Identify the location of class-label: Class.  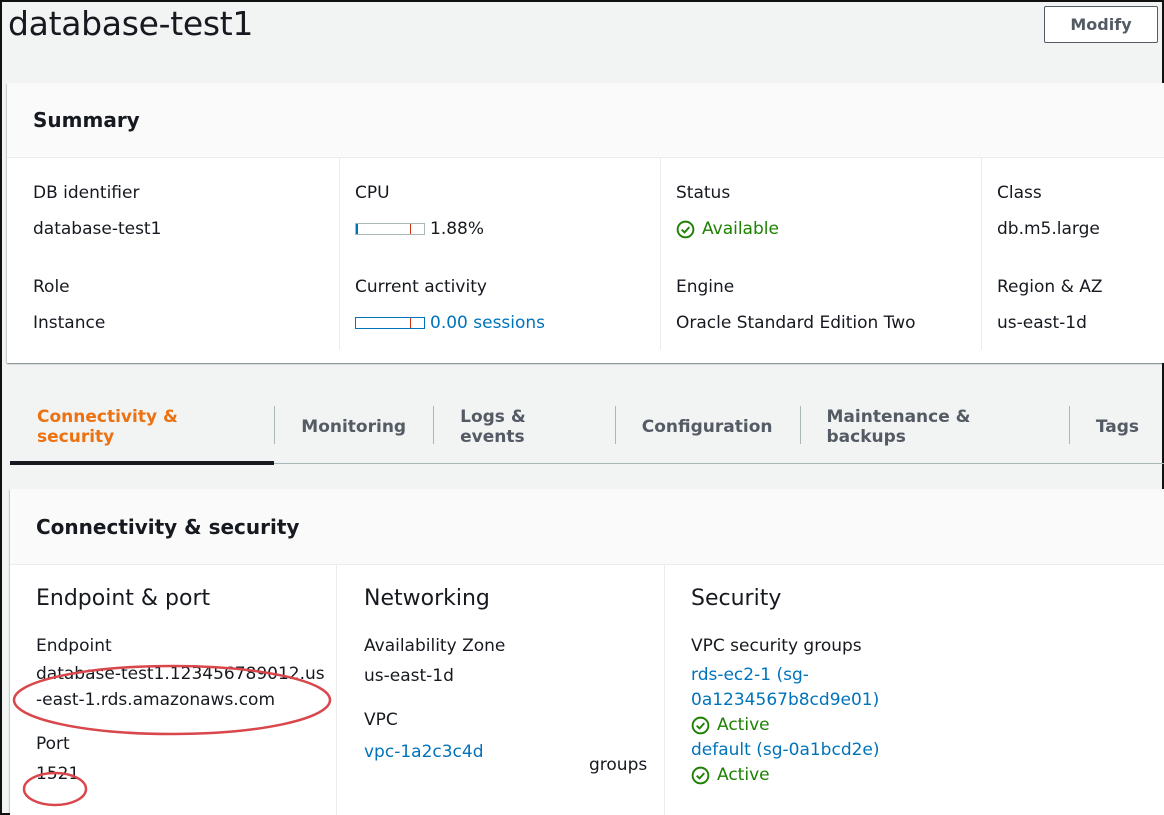
(1019, 193).